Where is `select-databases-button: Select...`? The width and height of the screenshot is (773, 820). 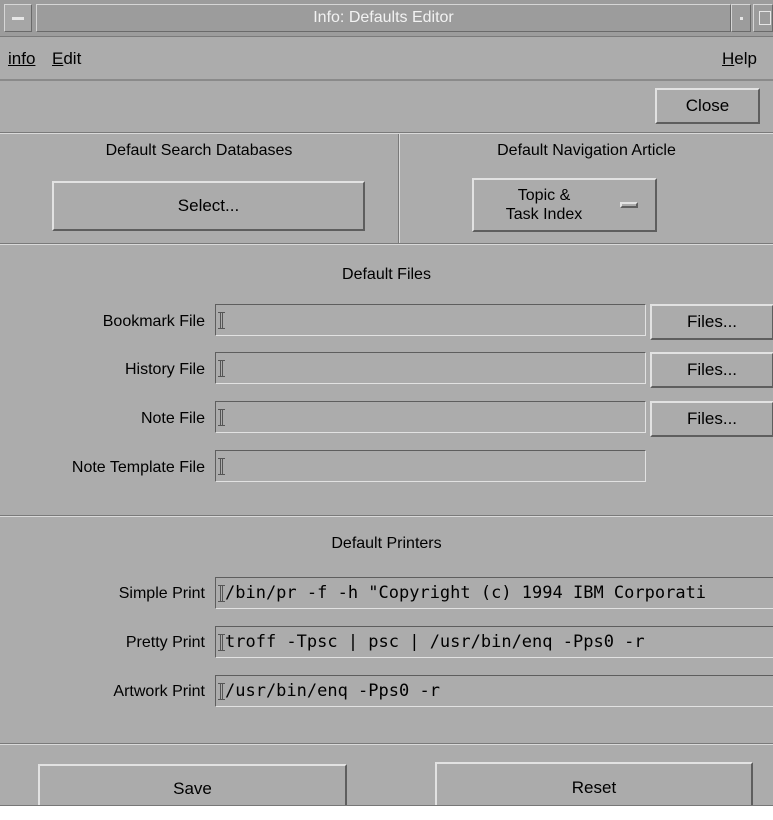
select-databases-button: Select... is located at coordinates (208, 206).